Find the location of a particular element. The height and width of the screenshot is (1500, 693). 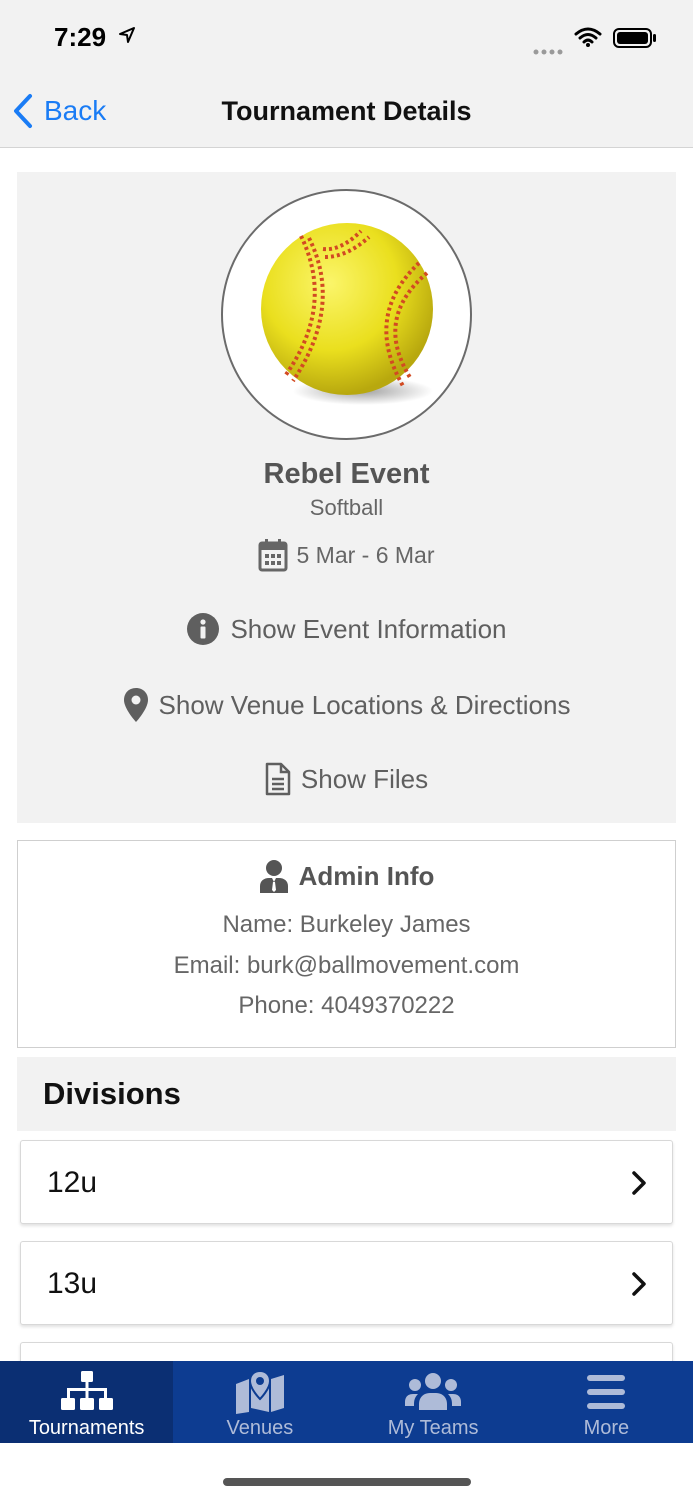

admin-phone: Phone: 4049370222 is located at coordinates (346, 1005).